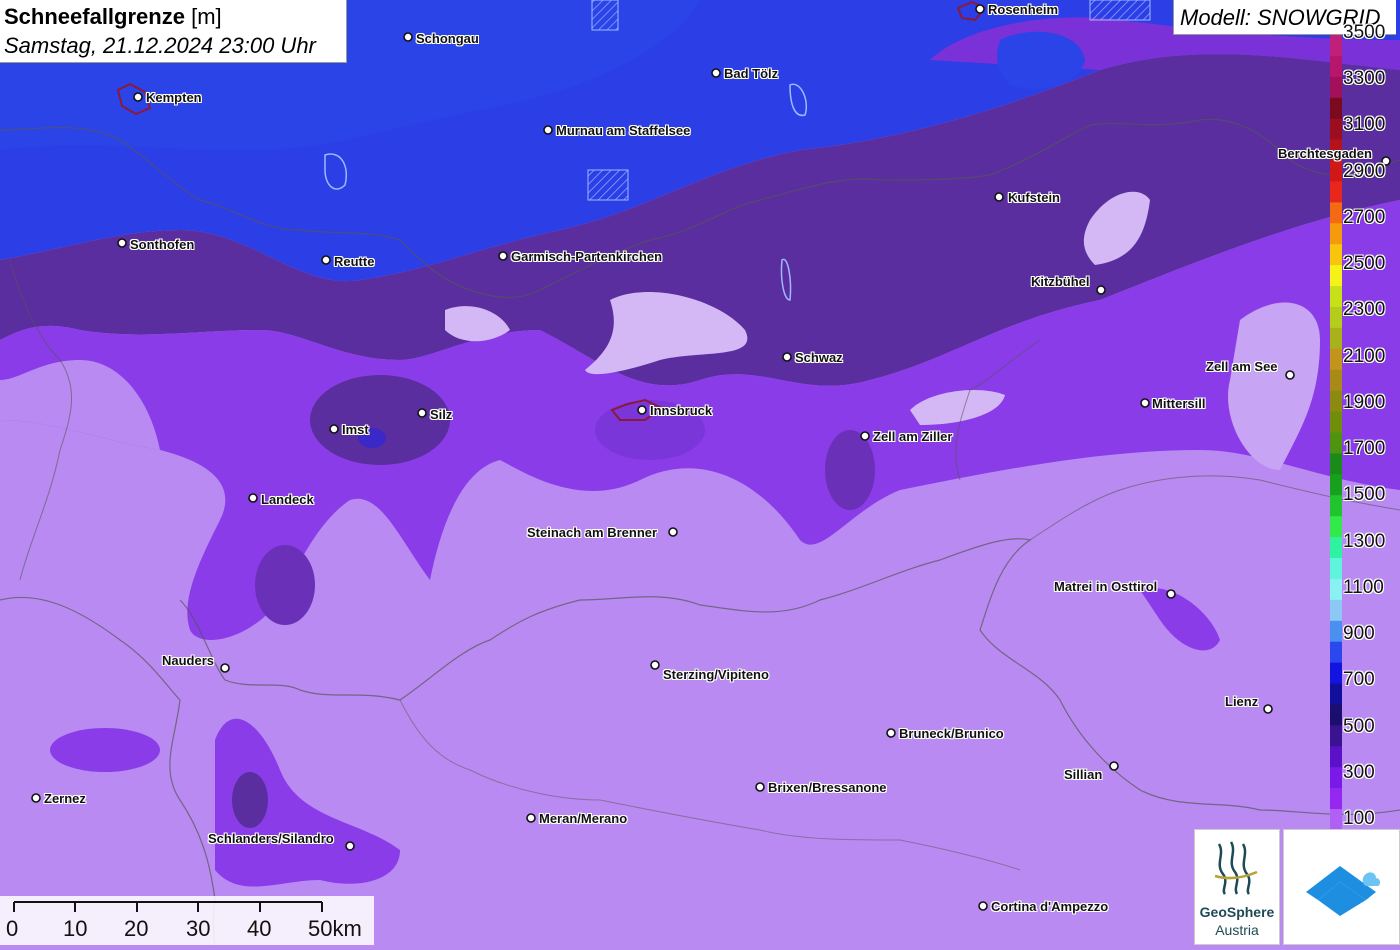  I want to click on city-label-sterzing-vipiteno: Sterzing/Vipiteno, so click(716, 674).